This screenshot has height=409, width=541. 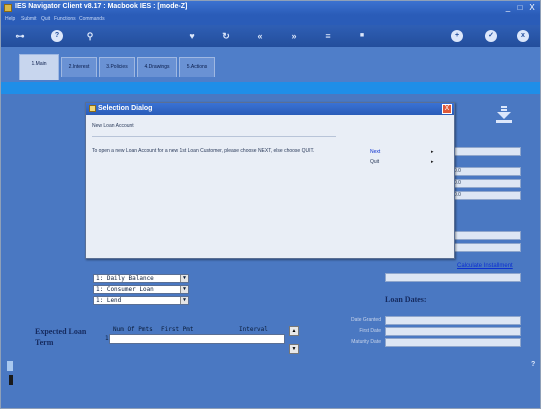 I want to click on app-icon, so click(x=8, y=8).